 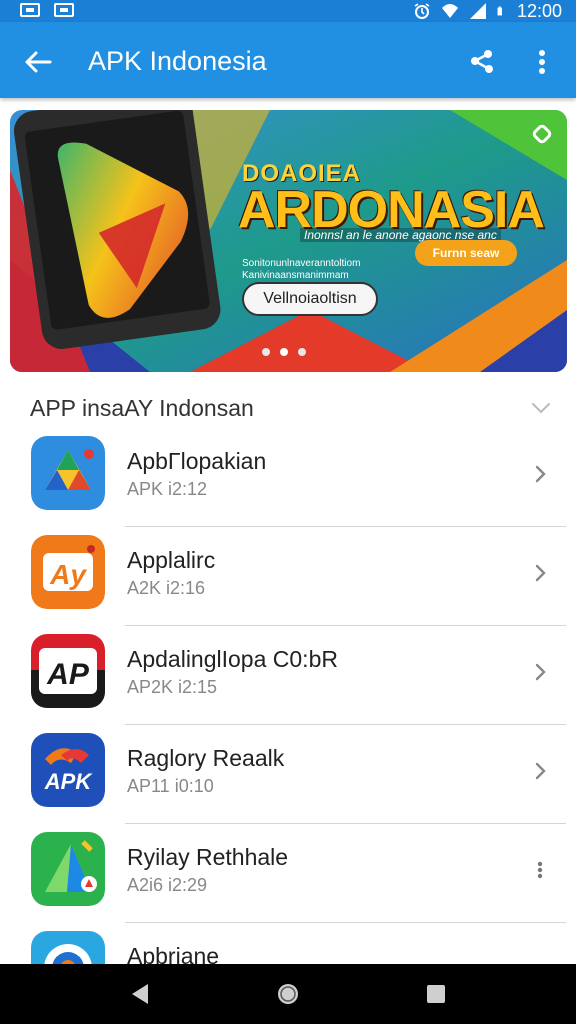 What do you see at coordinates (288, 873) in the screenshot?
I see `list-item-app-5: Ryilay Rethhale A2i6 i2:29` at bounding box center [288, 873].